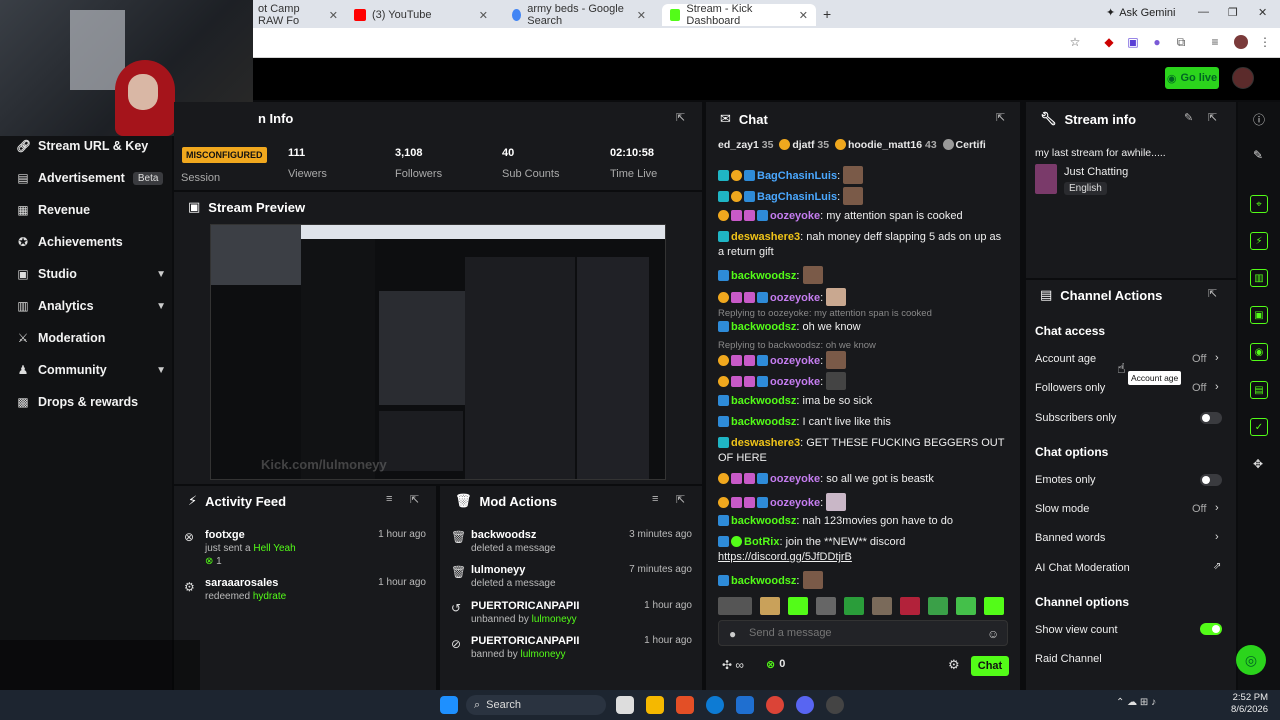 This screenshot has width=1280, height=720. Describe the element at coordinates (1259, 241) in the screenshot. I see `rail-lightning-icon: ⚡︎` at that location.